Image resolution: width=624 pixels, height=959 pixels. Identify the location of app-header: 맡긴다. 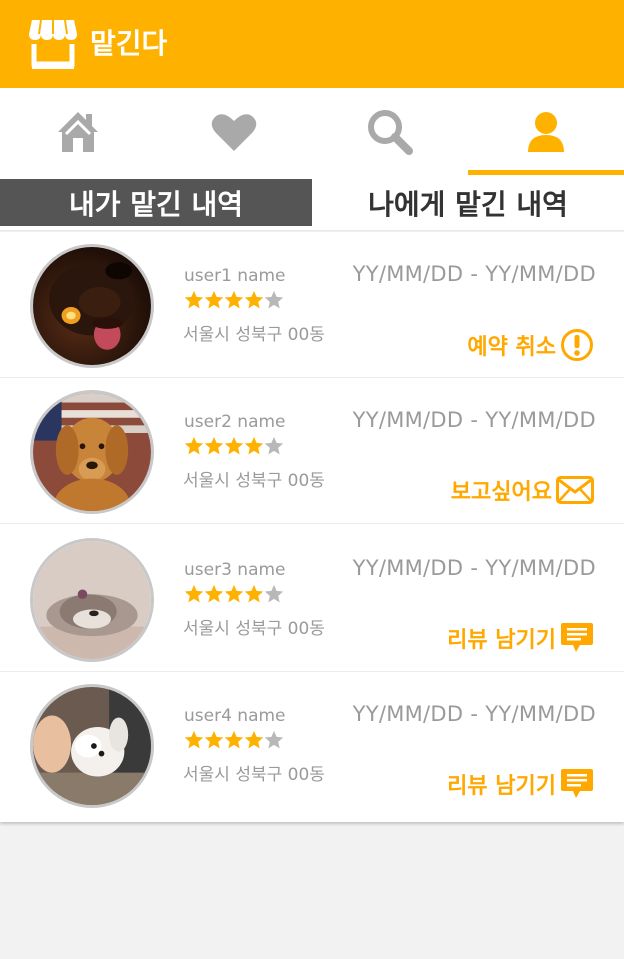
(312, 44).